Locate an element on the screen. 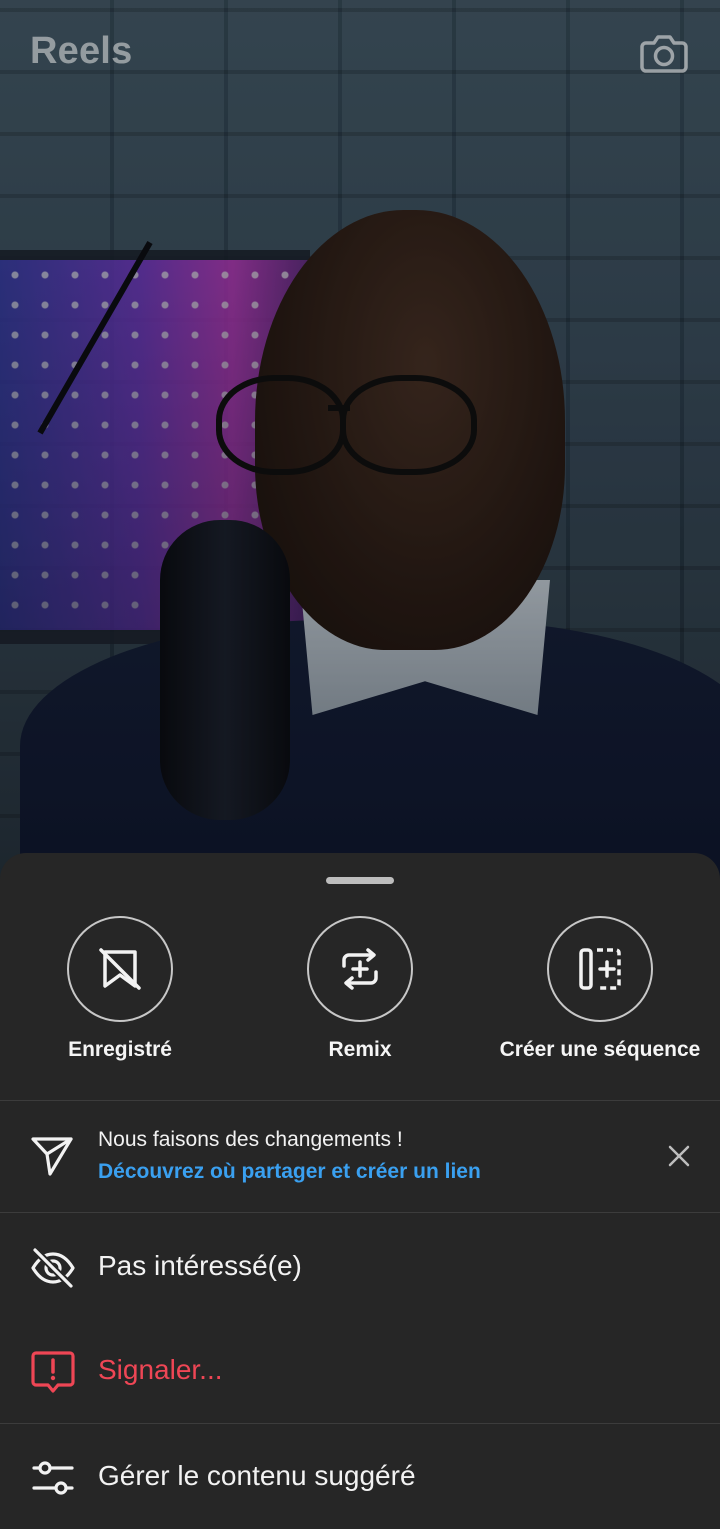  remix-label: Remix is located at coordinates (360, 1049).